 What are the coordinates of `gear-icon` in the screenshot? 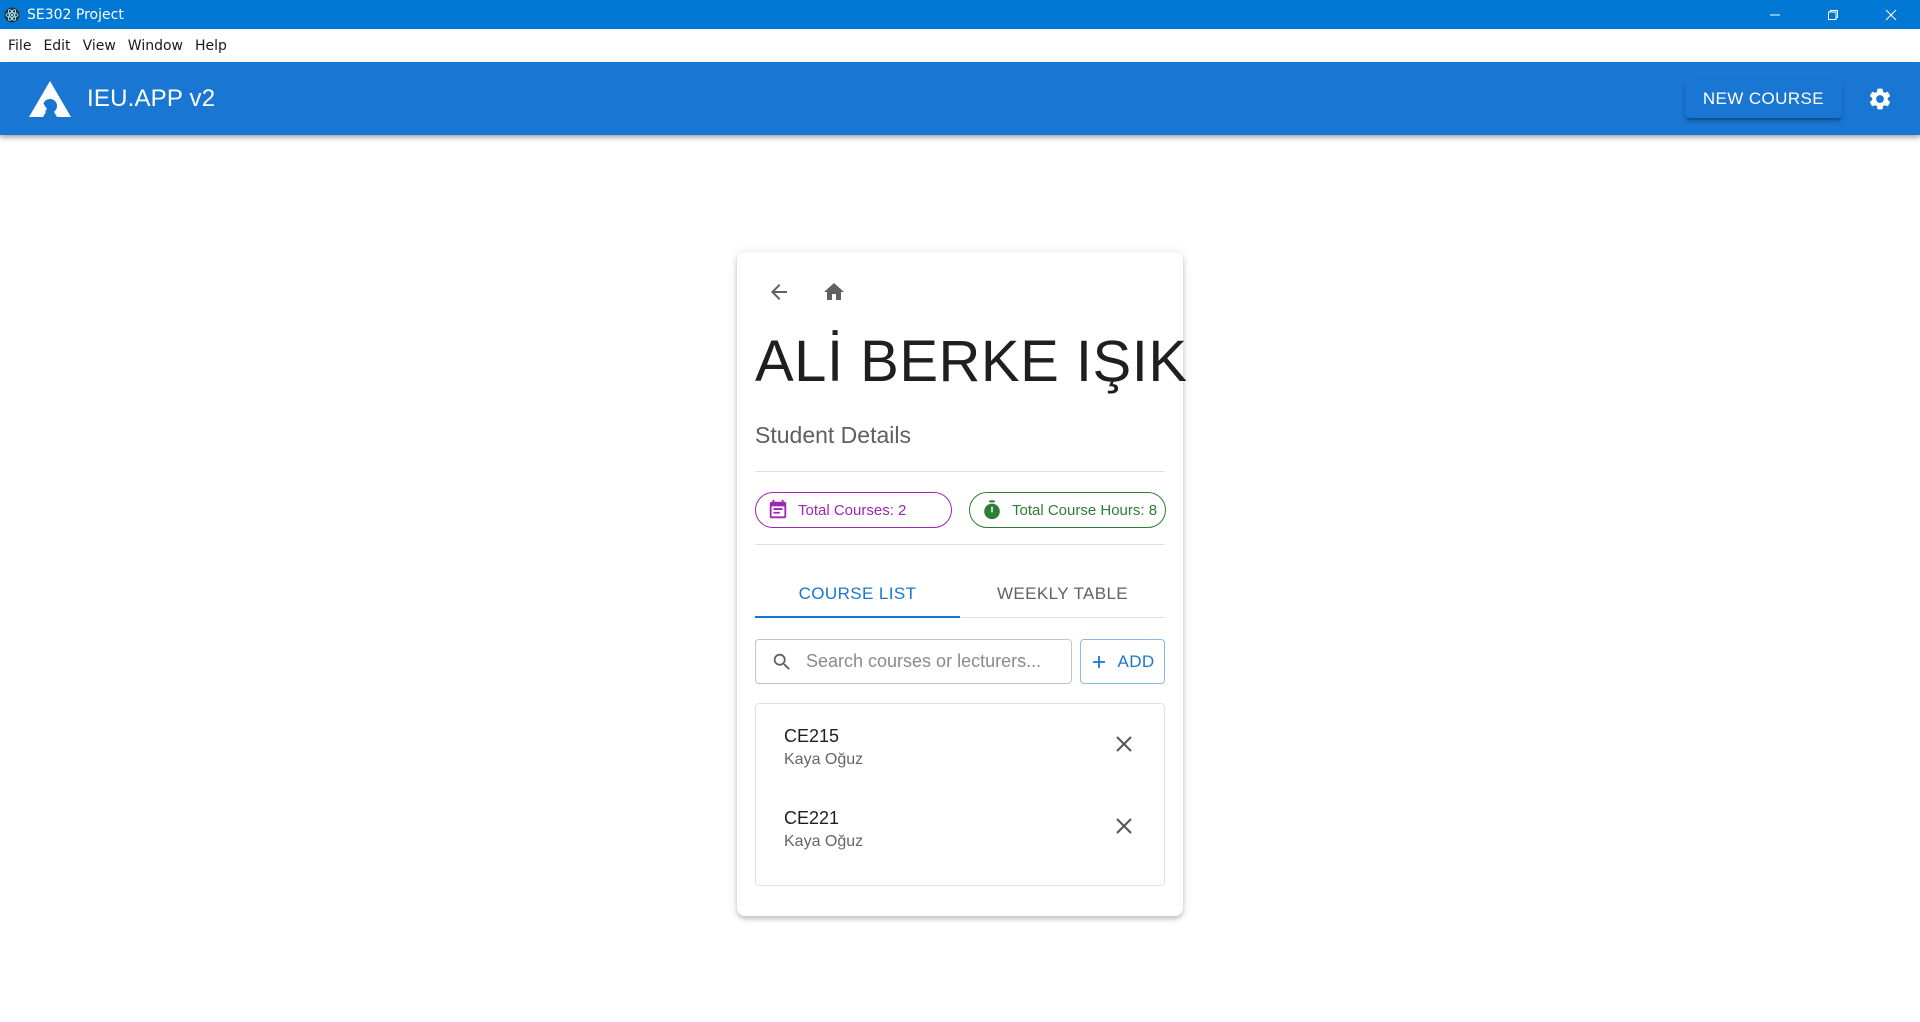 It's located at (1880, 99).